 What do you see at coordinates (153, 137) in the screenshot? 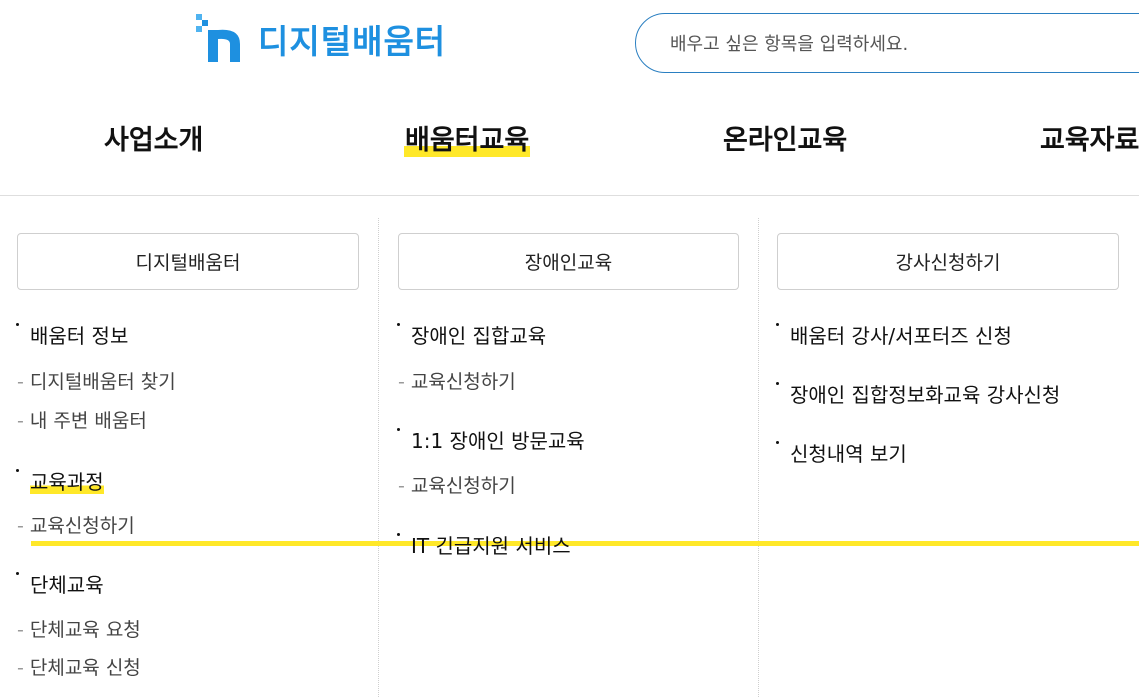
I see `nav-item-business-intro: 사업소개` at bounding box center [153, 137].